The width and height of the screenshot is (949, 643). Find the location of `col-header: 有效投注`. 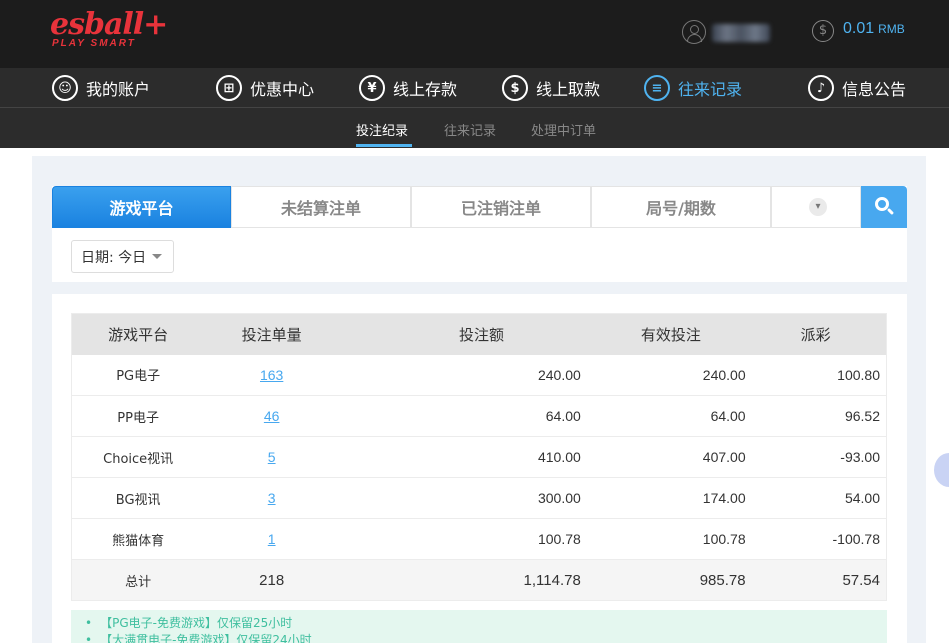

col-header: 有效投注 is located at coordinates (663, 334).